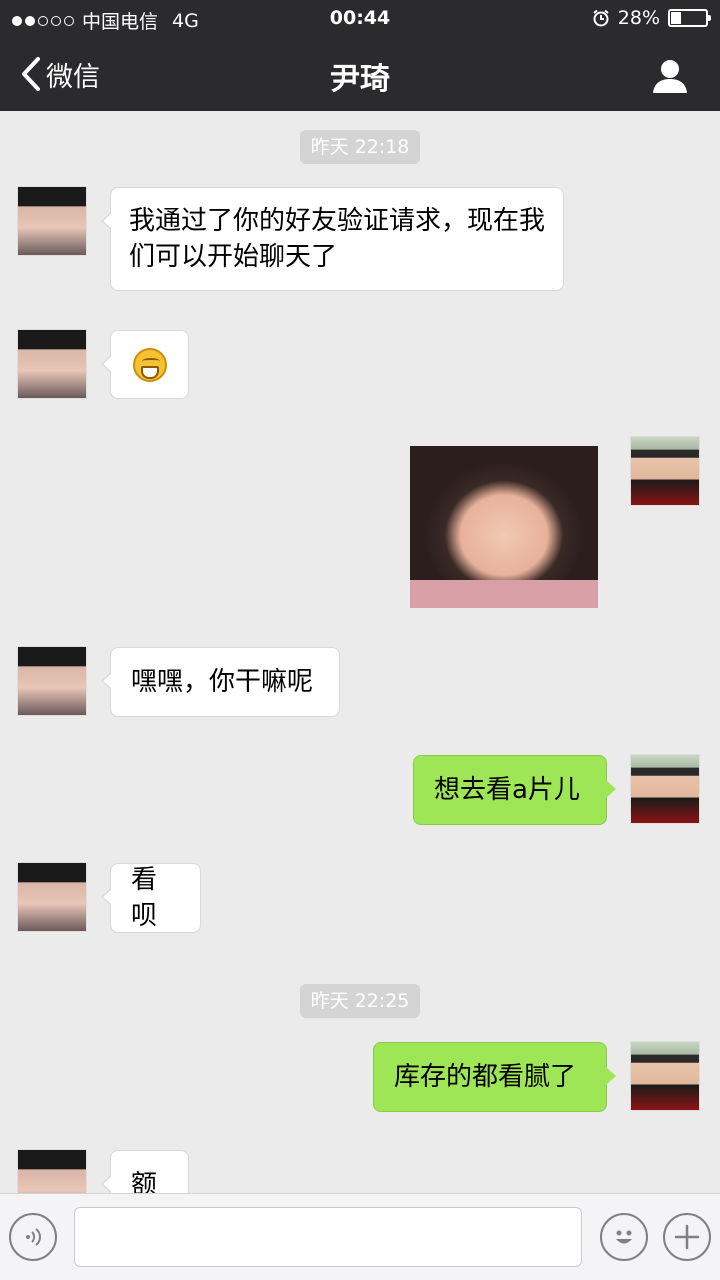  I want to click on message-bubble-received: 嘿嘿，你干嘛呢, so click(220, 682).